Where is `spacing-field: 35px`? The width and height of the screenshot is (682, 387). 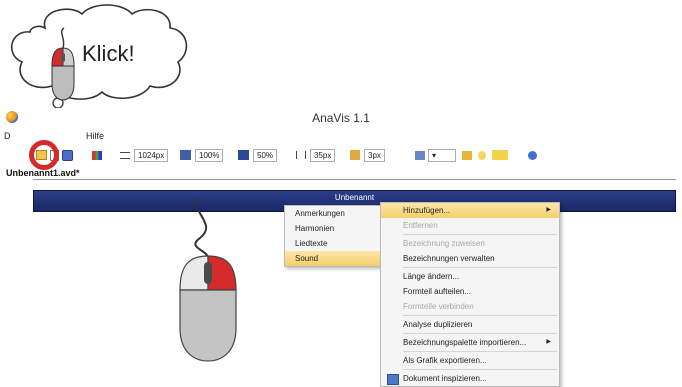
spacing-field: 35px is located at coordinates (316, 155).